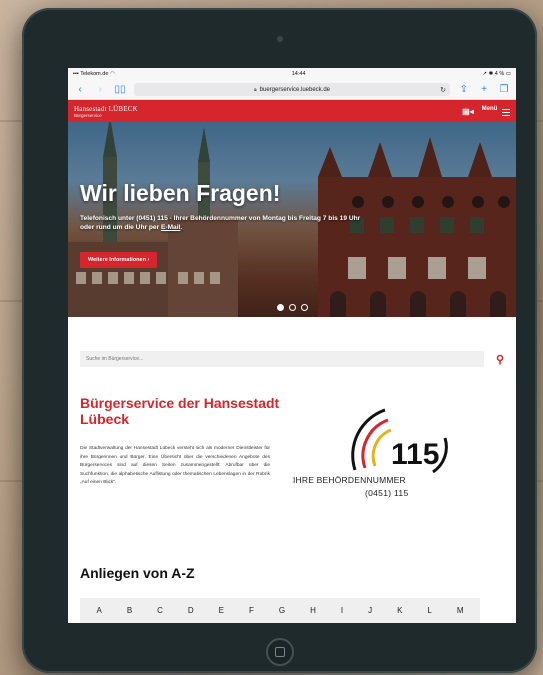 Image resolution: width=543 pixels, height=675 pixels. I want to click on site-logo: Hansestadt LÜBECK Bürgerservice, so click(106, 111).